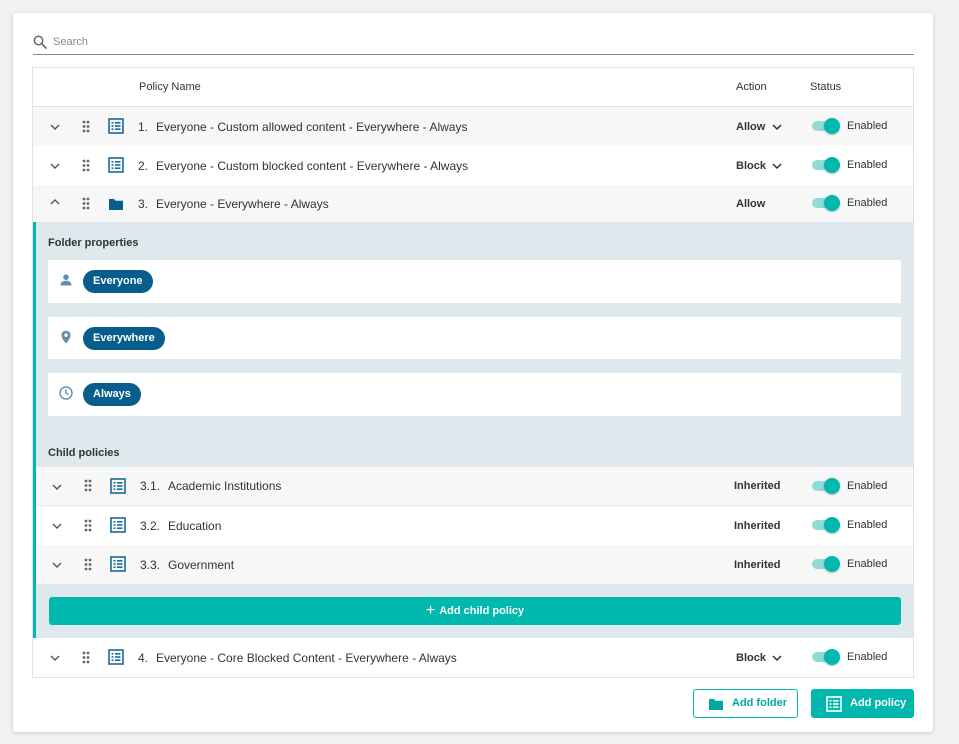 The image size is (959, 744). Describe the element at coordinates (474, 525) in the screenshot. I see `child-policy-row-3-2: 3.2. Education Inherited Enabled` at that location.